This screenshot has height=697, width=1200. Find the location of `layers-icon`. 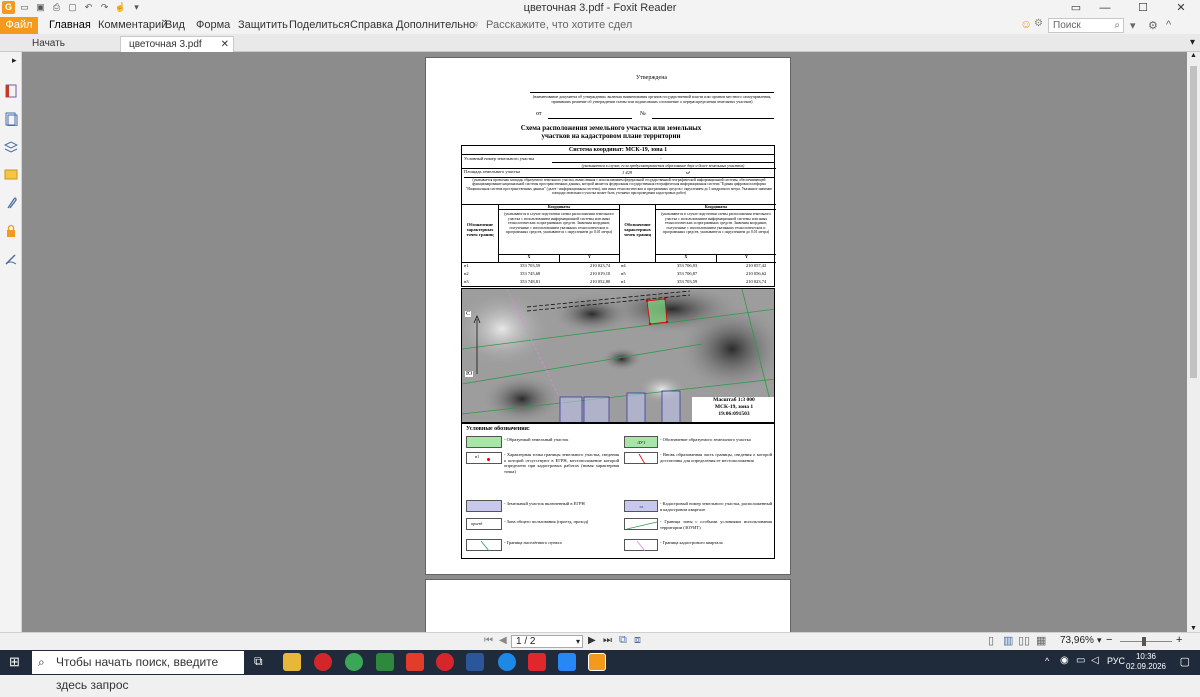

layers-icon is located at coordinates (11, 147).